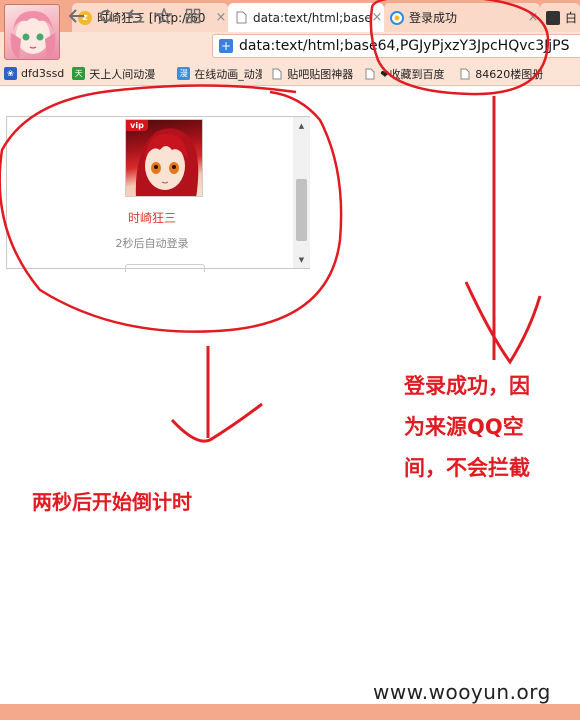 The image size is (580, 720). What do you see at coordinates (509, 74) in the screenshot?
I see `bookmark-label: 84620楼图册` at bounding box center [509, 74].